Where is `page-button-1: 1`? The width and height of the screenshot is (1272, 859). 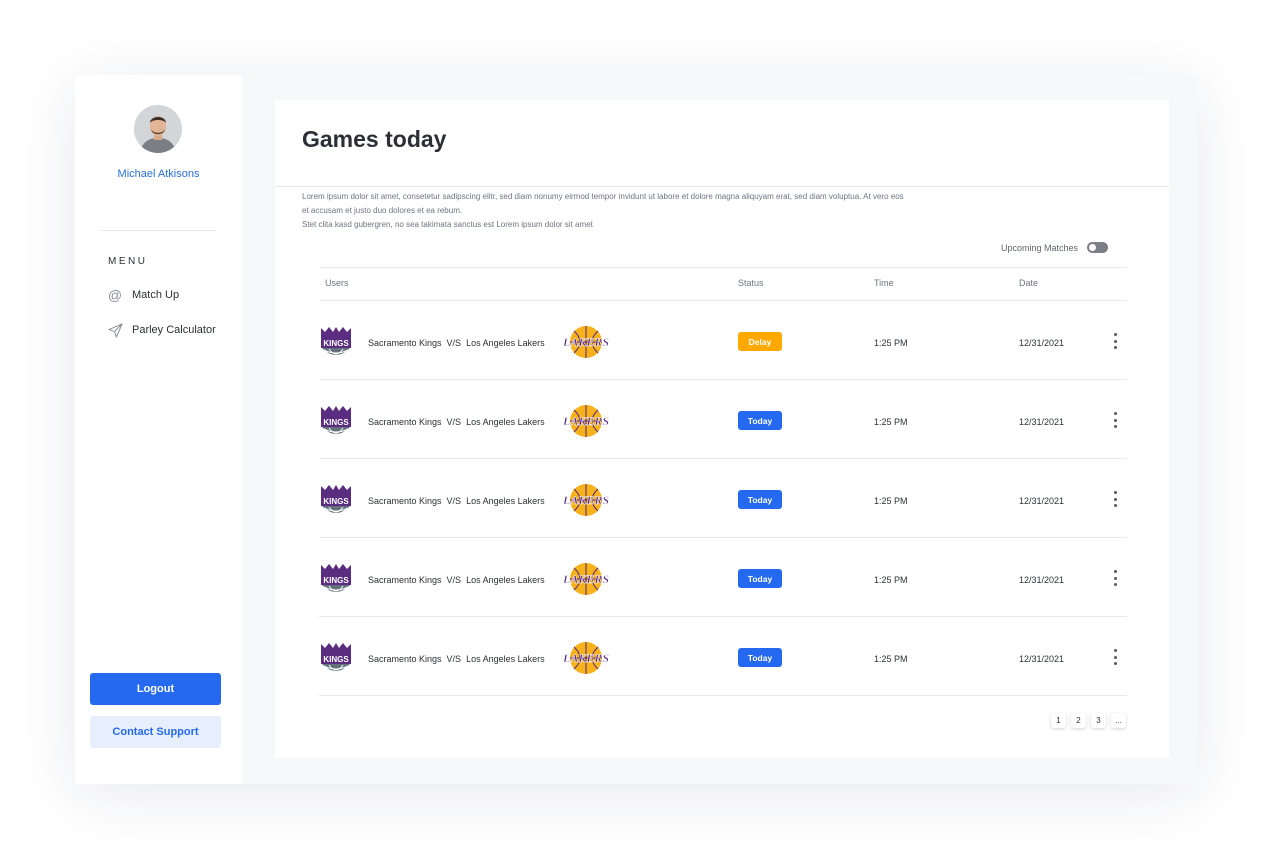
page-button-1: 1 is located at coordinates (1058, 720).